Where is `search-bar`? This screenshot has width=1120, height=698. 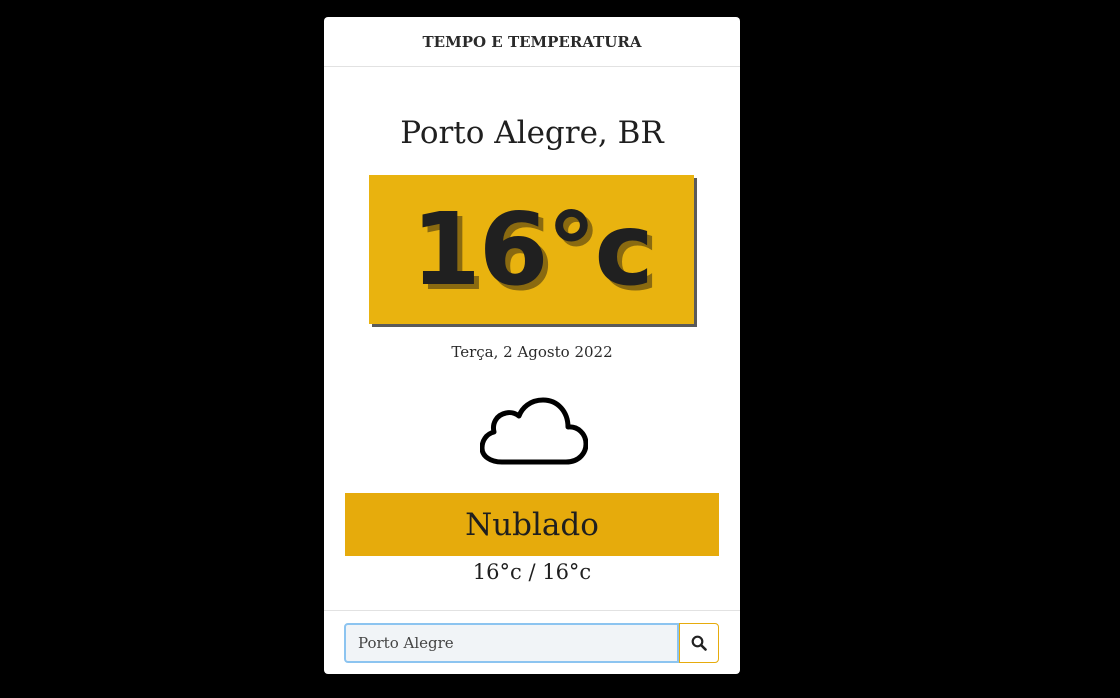
search-bar is located at coordinates (532, 642).